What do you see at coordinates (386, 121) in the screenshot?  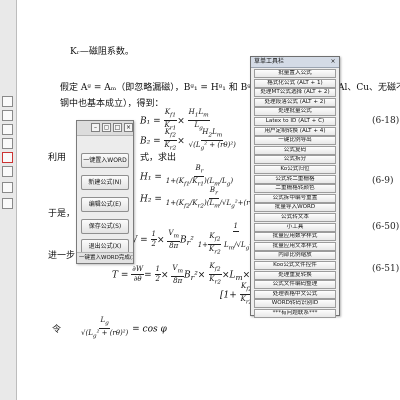 I see `equation-number-6-18: (6-18)` at bounding box center [386, 121].